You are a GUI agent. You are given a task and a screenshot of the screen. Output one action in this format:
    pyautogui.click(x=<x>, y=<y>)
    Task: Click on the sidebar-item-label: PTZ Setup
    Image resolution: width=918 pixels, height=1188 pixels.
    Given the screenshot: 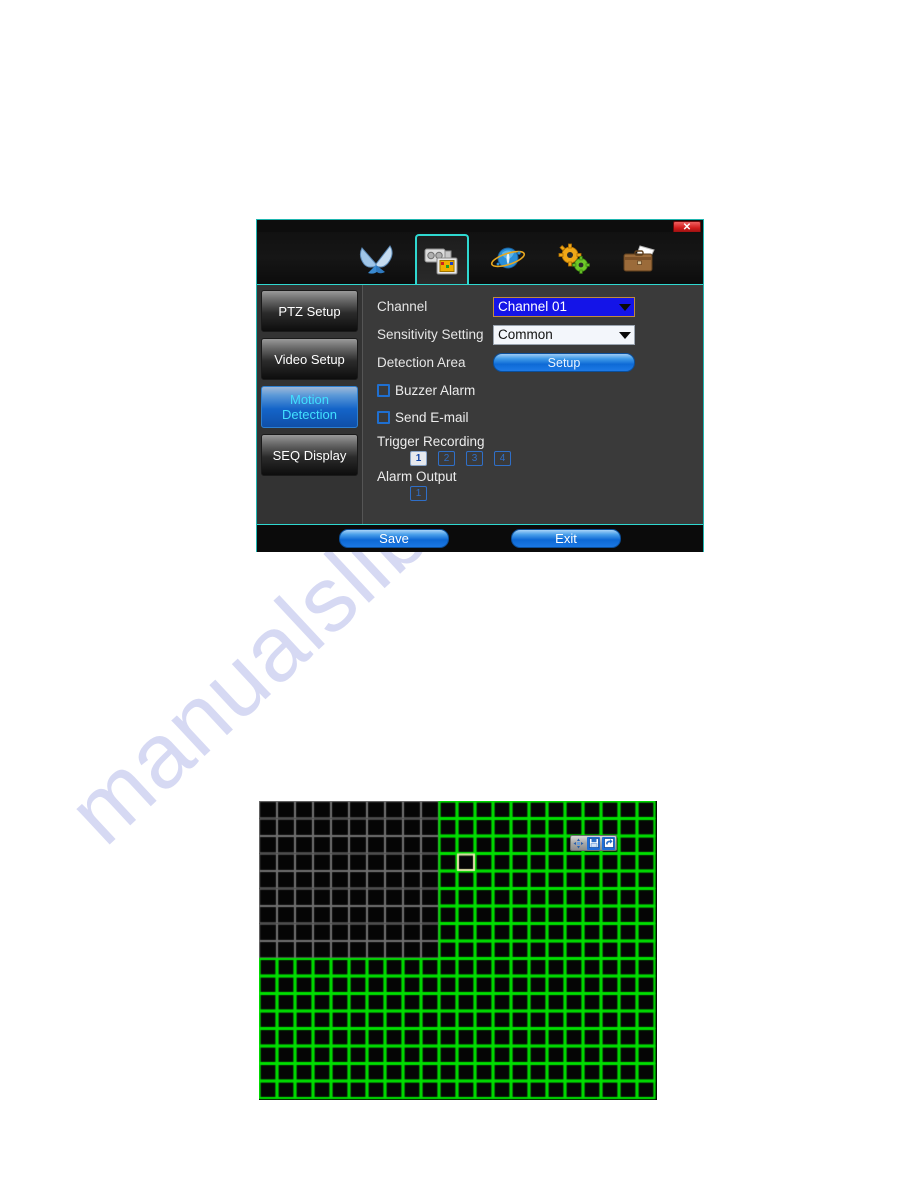 What is the action you would take?
    pyautogui.click(x=309, y=311)
    